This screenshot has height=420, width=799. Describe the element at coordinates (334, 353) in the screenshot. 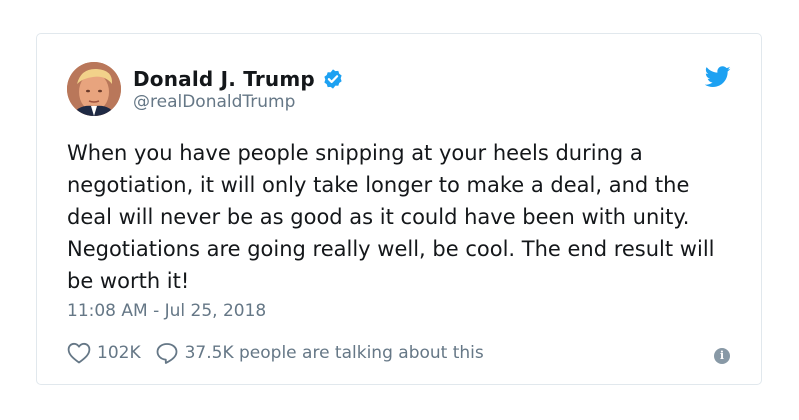

I see `conversation-text: 37.5K people are talking about this` at that location.